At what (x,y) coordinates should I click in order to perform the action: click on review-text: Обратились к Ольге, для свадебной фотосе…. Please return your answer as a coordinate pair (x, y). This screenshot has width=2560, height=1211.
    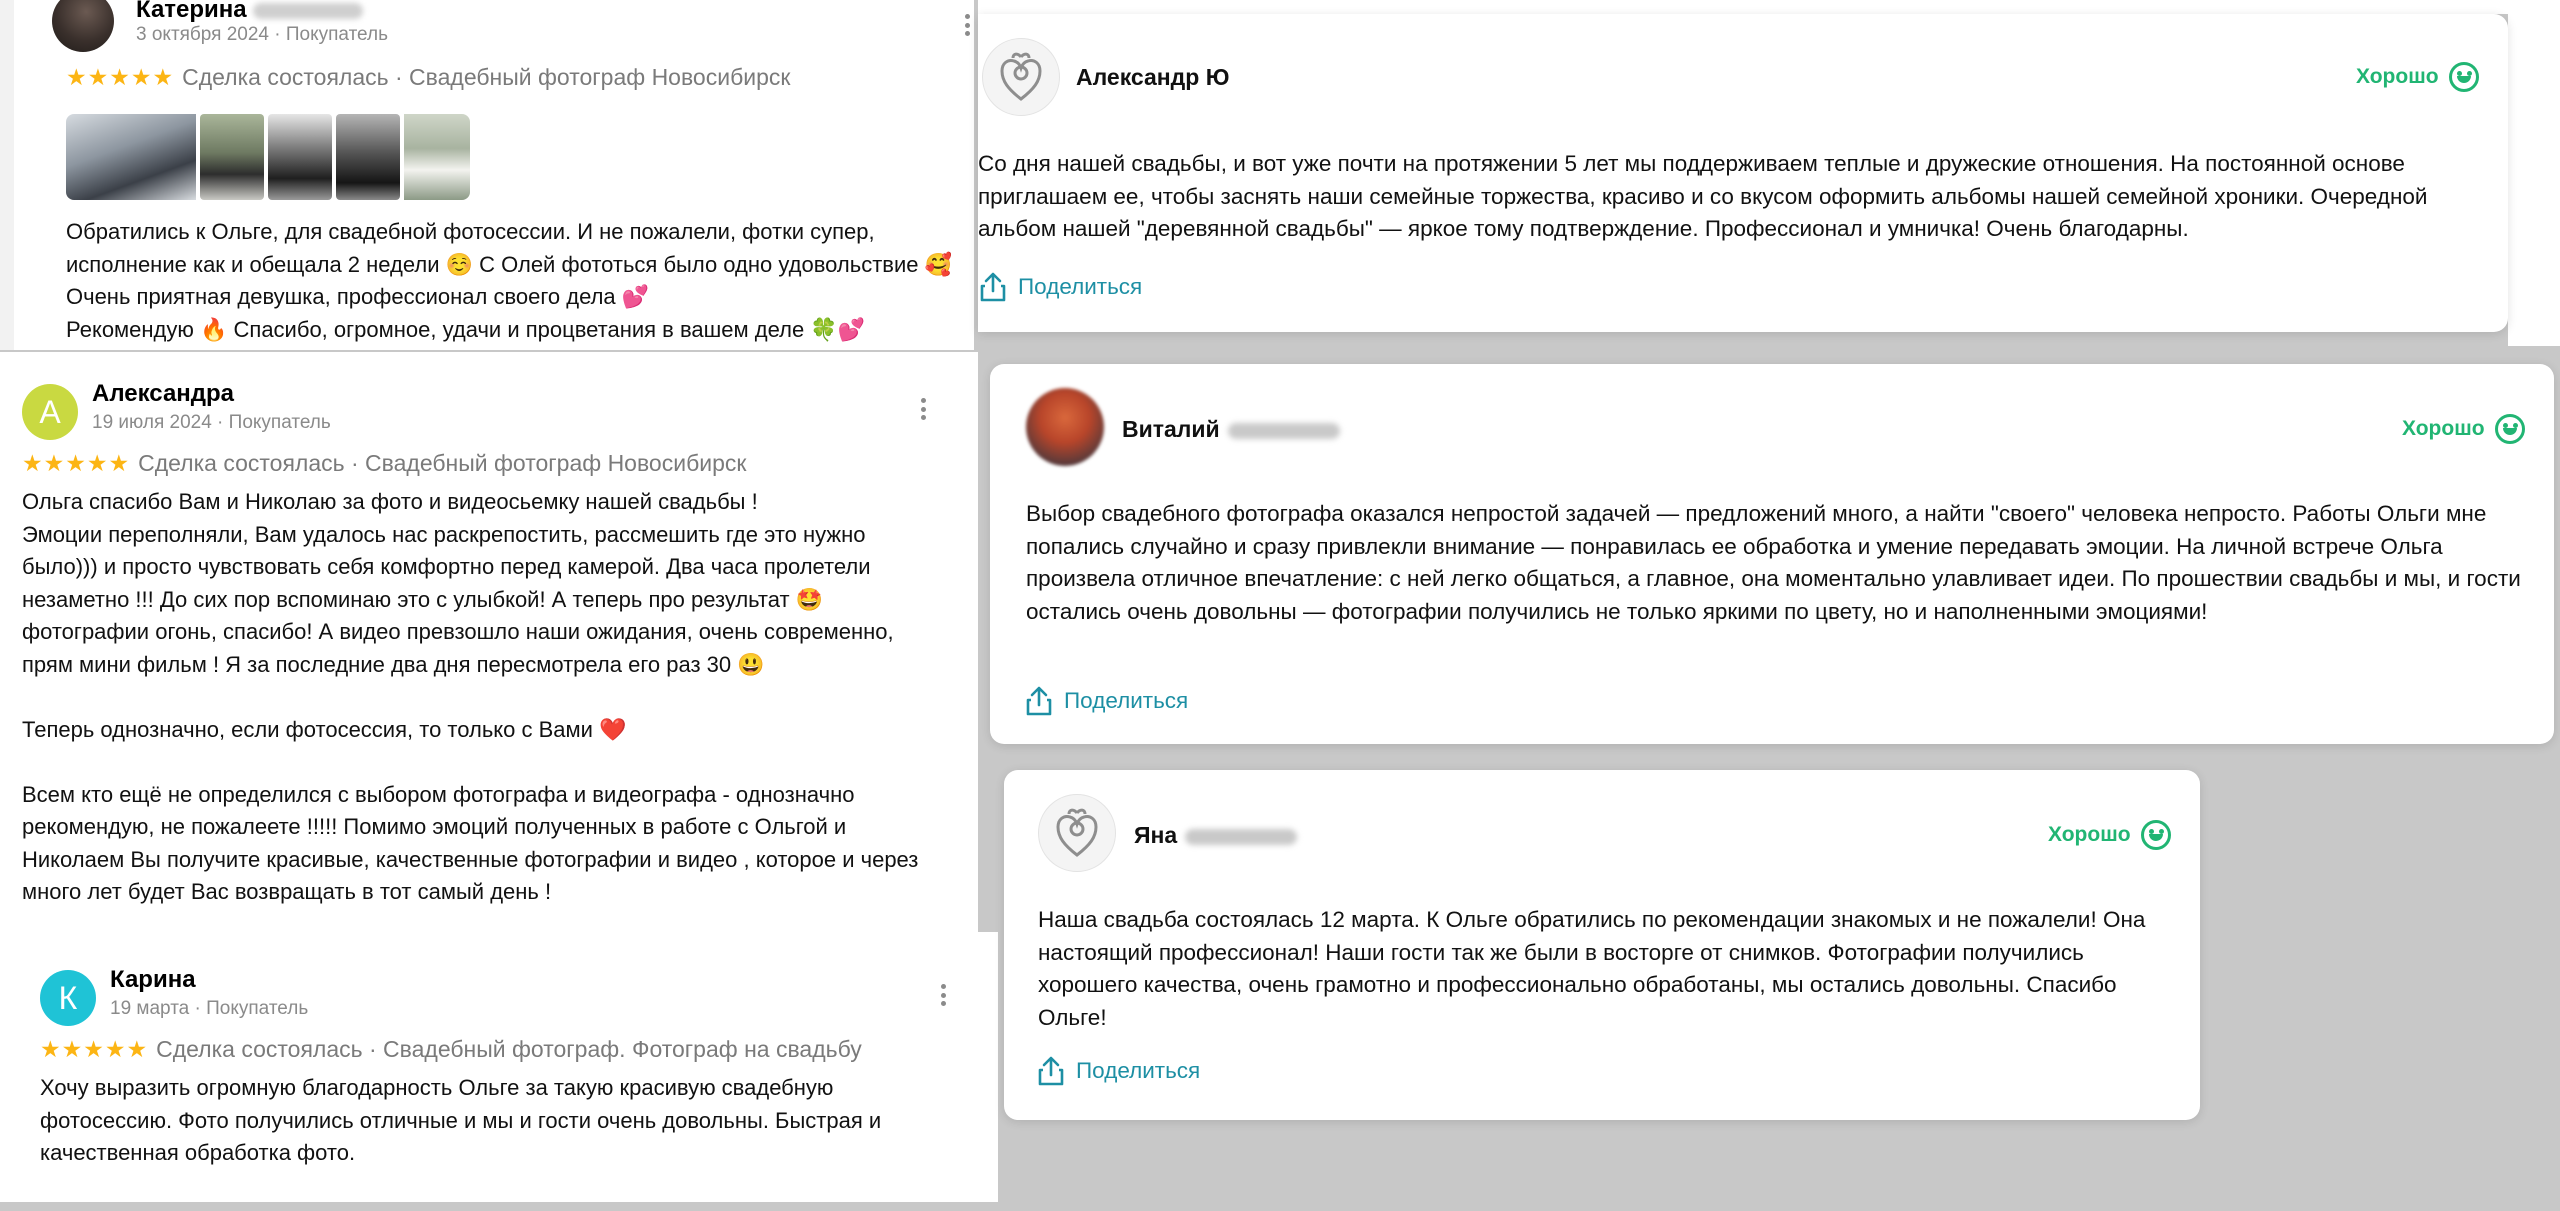
    Looking at the image, I should click on (509, 280).